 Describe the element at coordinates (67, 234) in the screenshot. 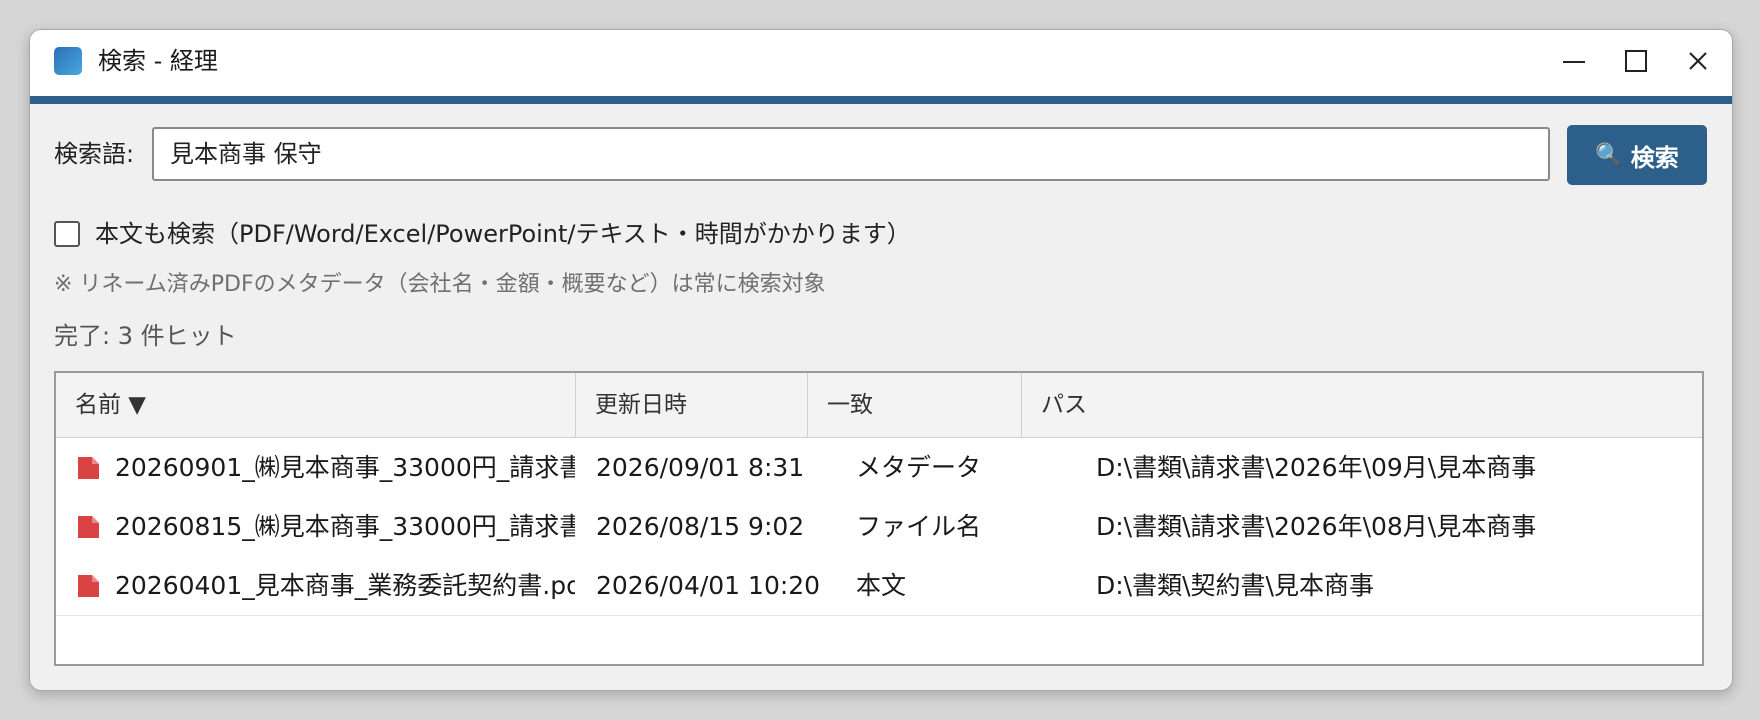

I see `fulltext-checkbox` at that location.